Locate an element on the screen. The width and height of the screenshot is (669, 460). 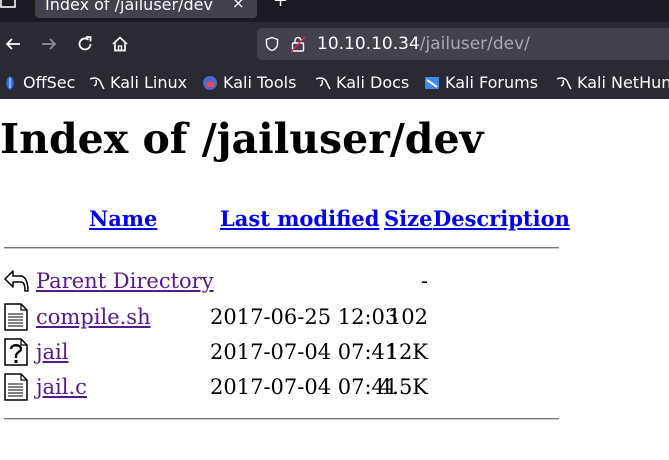
reload-icon is located at coordinates (85, 44).